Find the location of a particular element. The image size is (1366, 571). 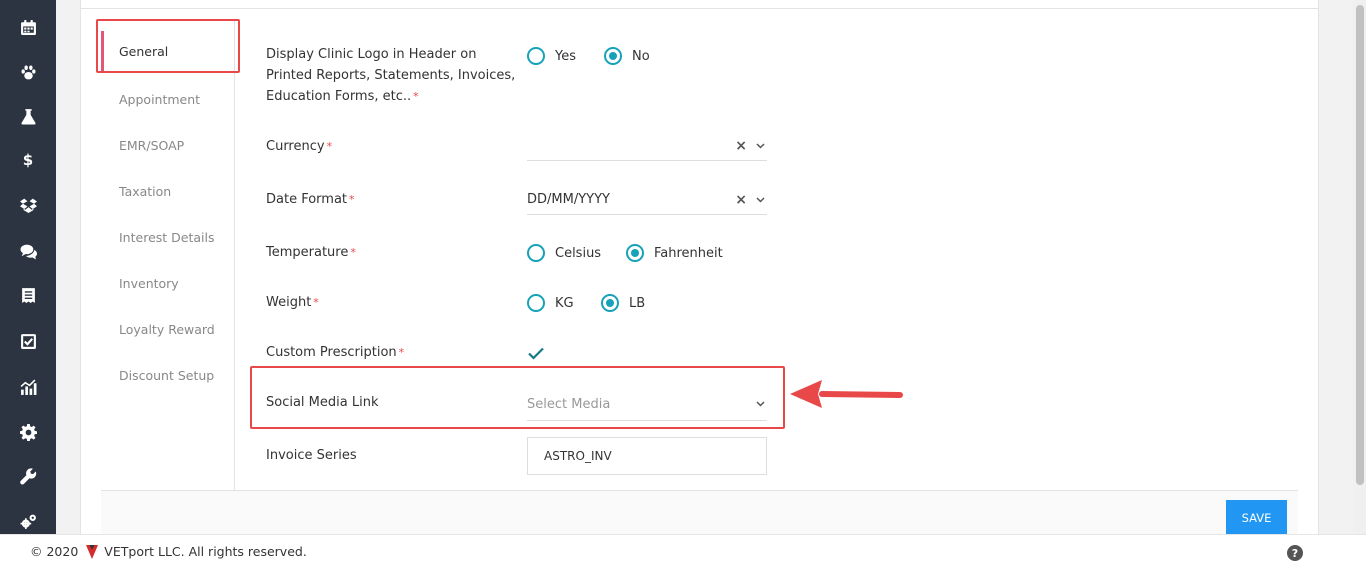

dollar-icon: $ is located at coordinates (28, 160).